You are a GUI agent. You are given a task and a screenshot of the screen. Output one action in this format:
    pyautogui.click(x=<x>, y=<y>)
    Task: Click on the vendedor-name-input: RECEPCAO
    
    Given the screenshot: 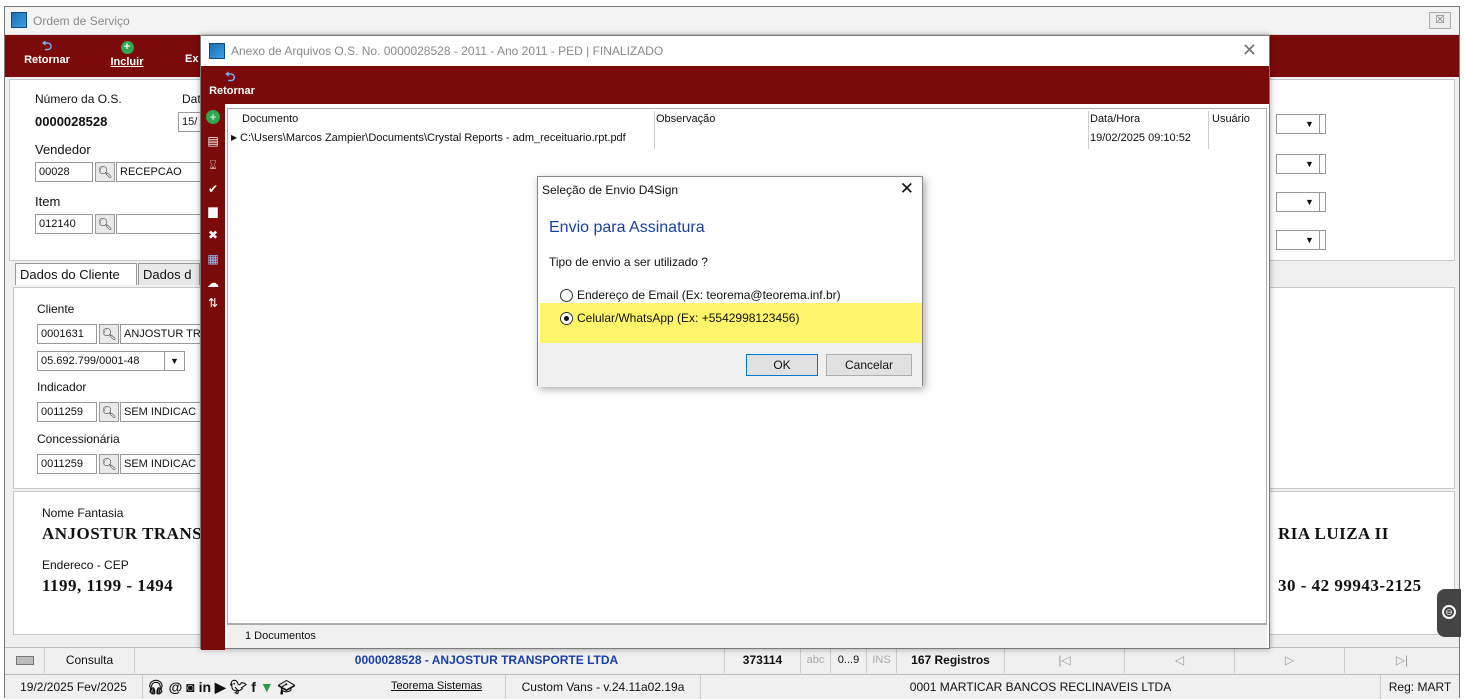 What is the action you would take?
    pyautogui.click(x=161, y=172)
    